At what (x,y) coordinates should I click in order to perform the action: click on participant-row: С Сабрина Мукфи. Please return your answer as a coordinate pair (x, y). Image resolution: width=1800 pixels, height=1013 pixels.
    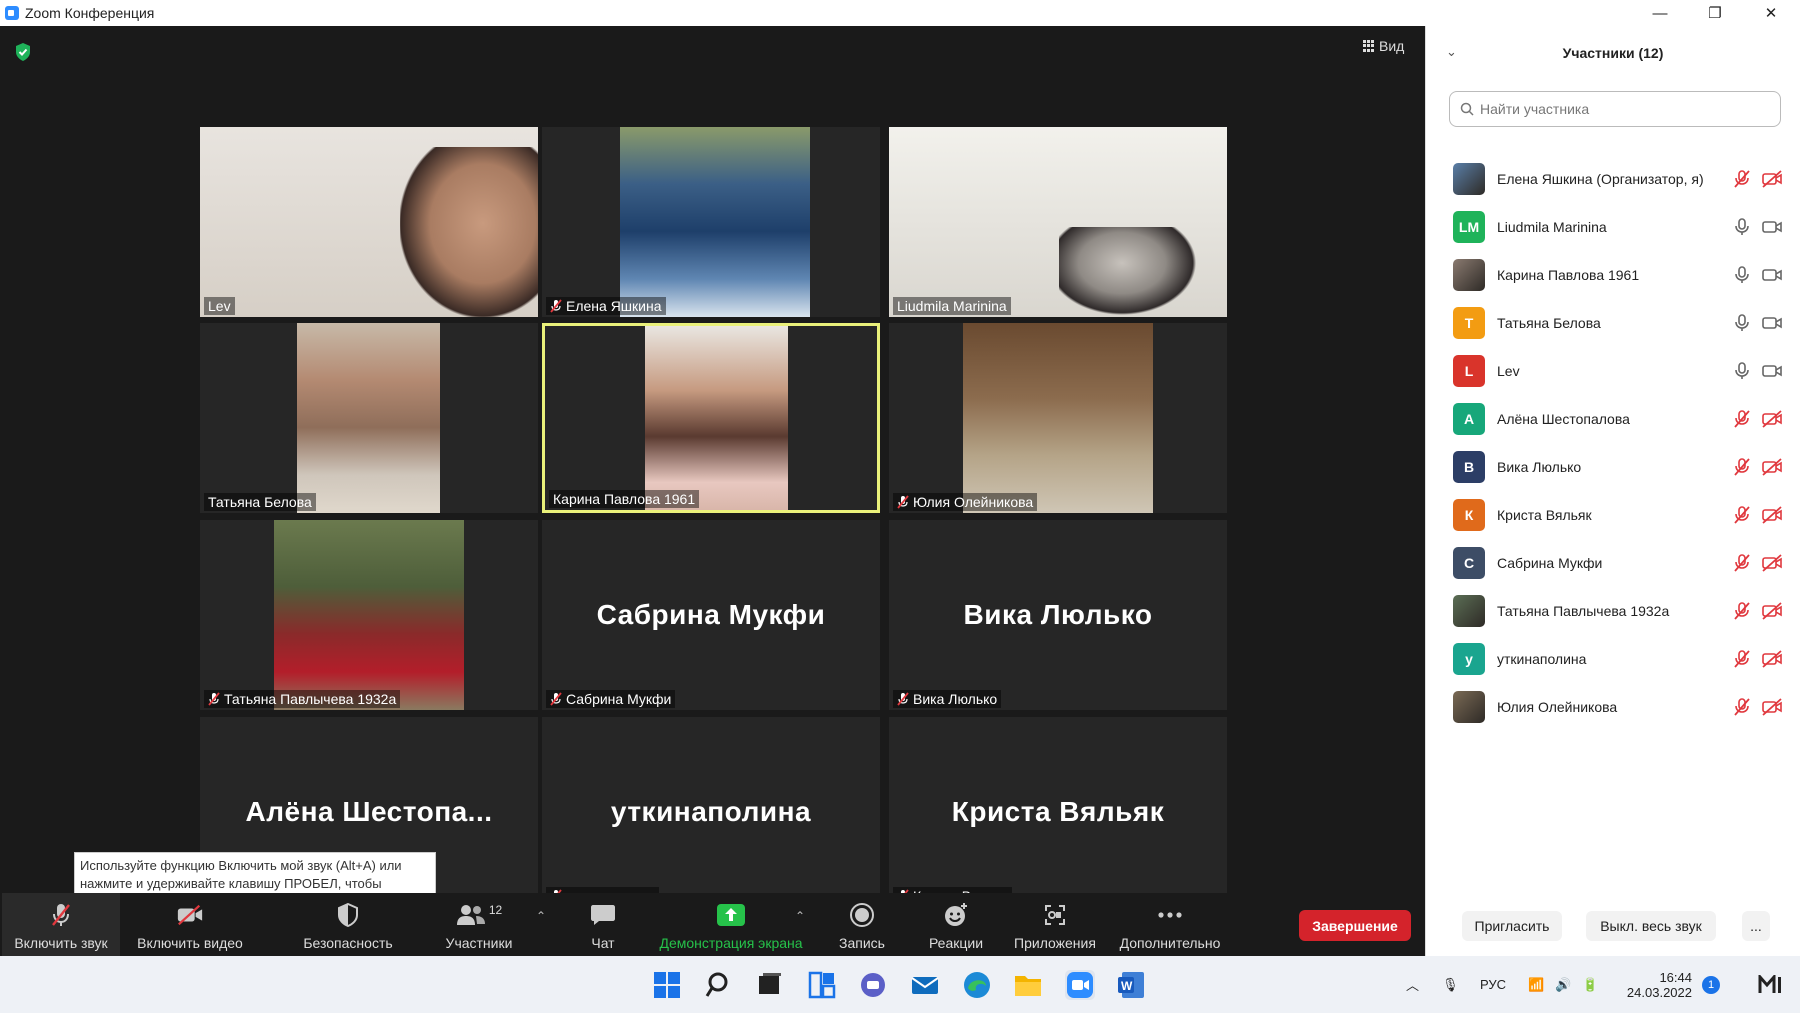
    Looking at the image, I should click on (1613, 563).